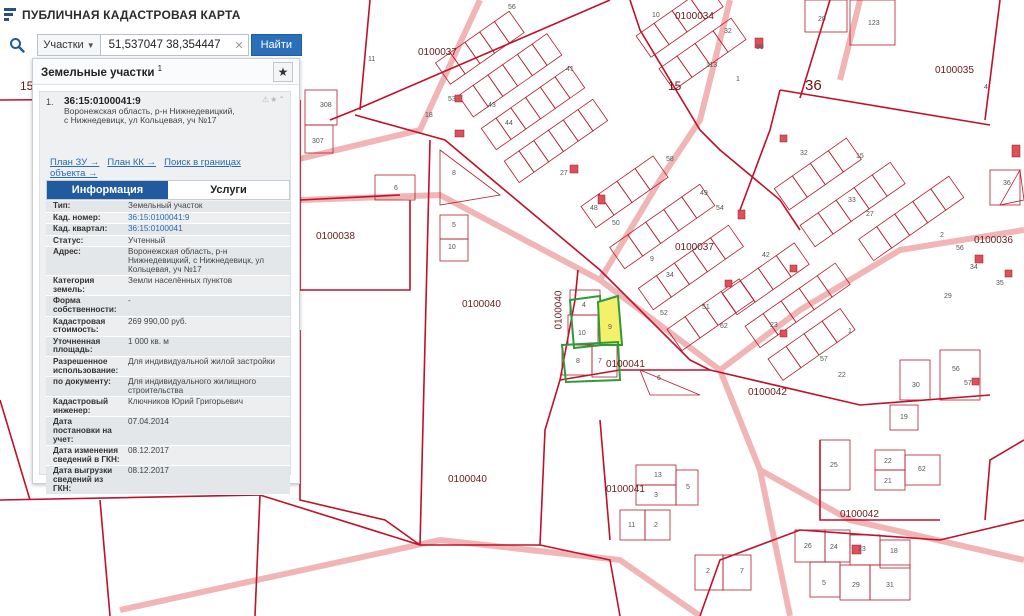 The width and height of the screenshot is (1024, 616). What do you see at coordinates (283, 71) in the screenshot?
I see `favorite-star-icon: ★` at bounding box center [283, 71].